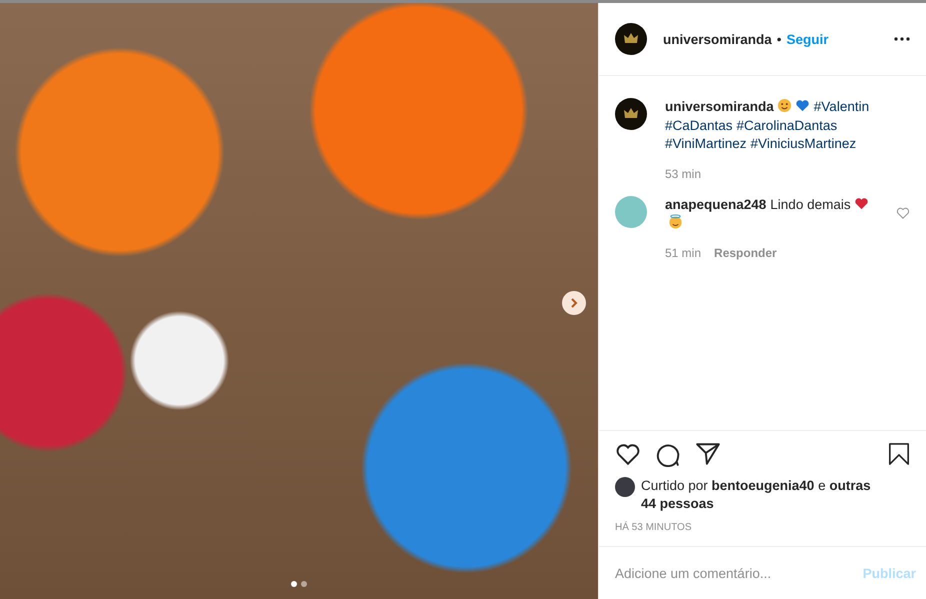 Image resolution: width=926 pixels, height=599 pixels. What do you see at coordinates (683, 252) in the screenshot?
I see `comment-time: 51 min` at bounding box center [683, 252].